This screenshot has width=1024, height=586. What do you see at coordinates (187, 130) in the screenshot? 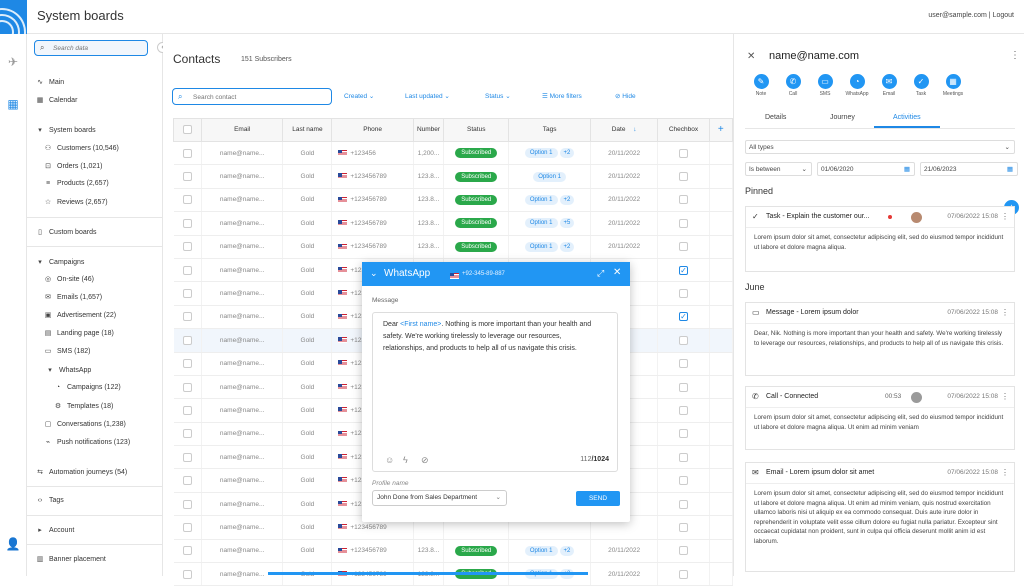
I see `select-all-checkbox` at bounding box center [187, 130].